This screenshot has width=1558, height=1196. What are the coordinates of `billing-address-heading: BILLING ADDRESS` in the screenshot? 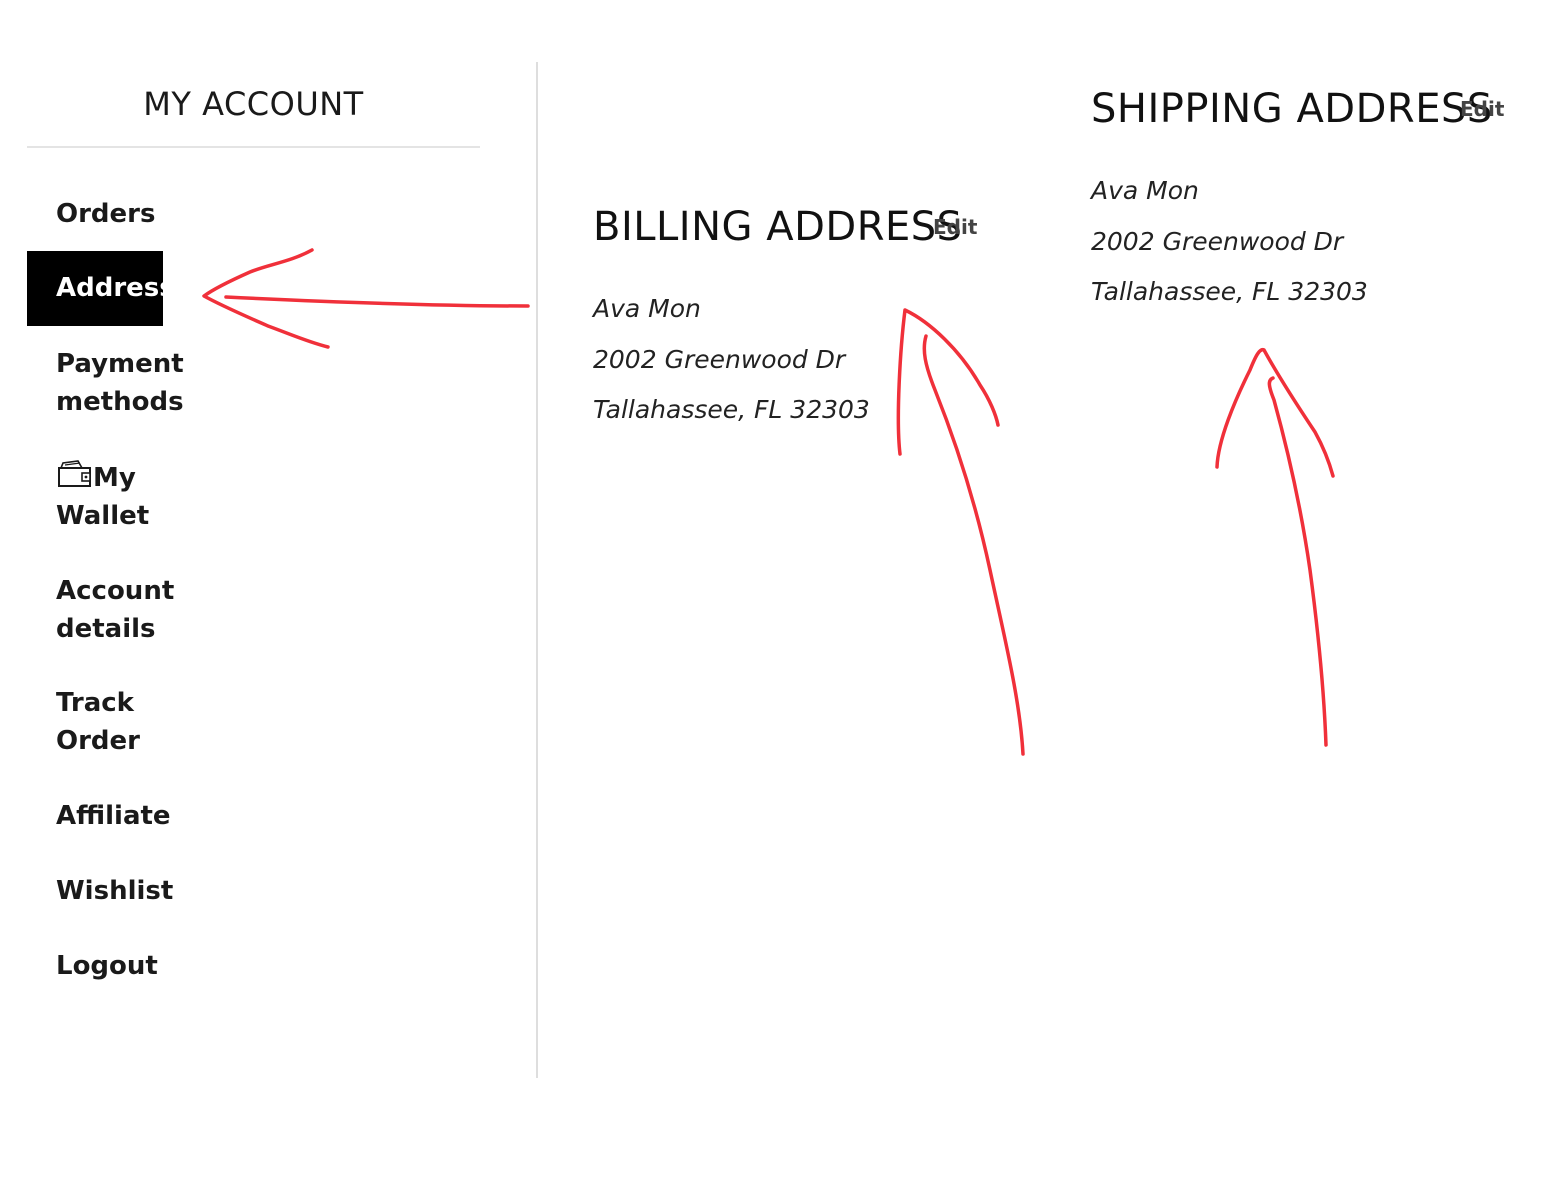 It's located at (778, 227).